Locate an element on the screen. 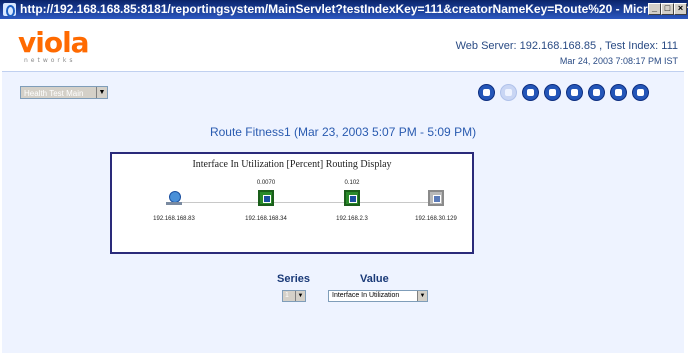 This screenshot has width=688, height=353. test-select: Health Test Main ▼ is located at coordinates (64, 92).